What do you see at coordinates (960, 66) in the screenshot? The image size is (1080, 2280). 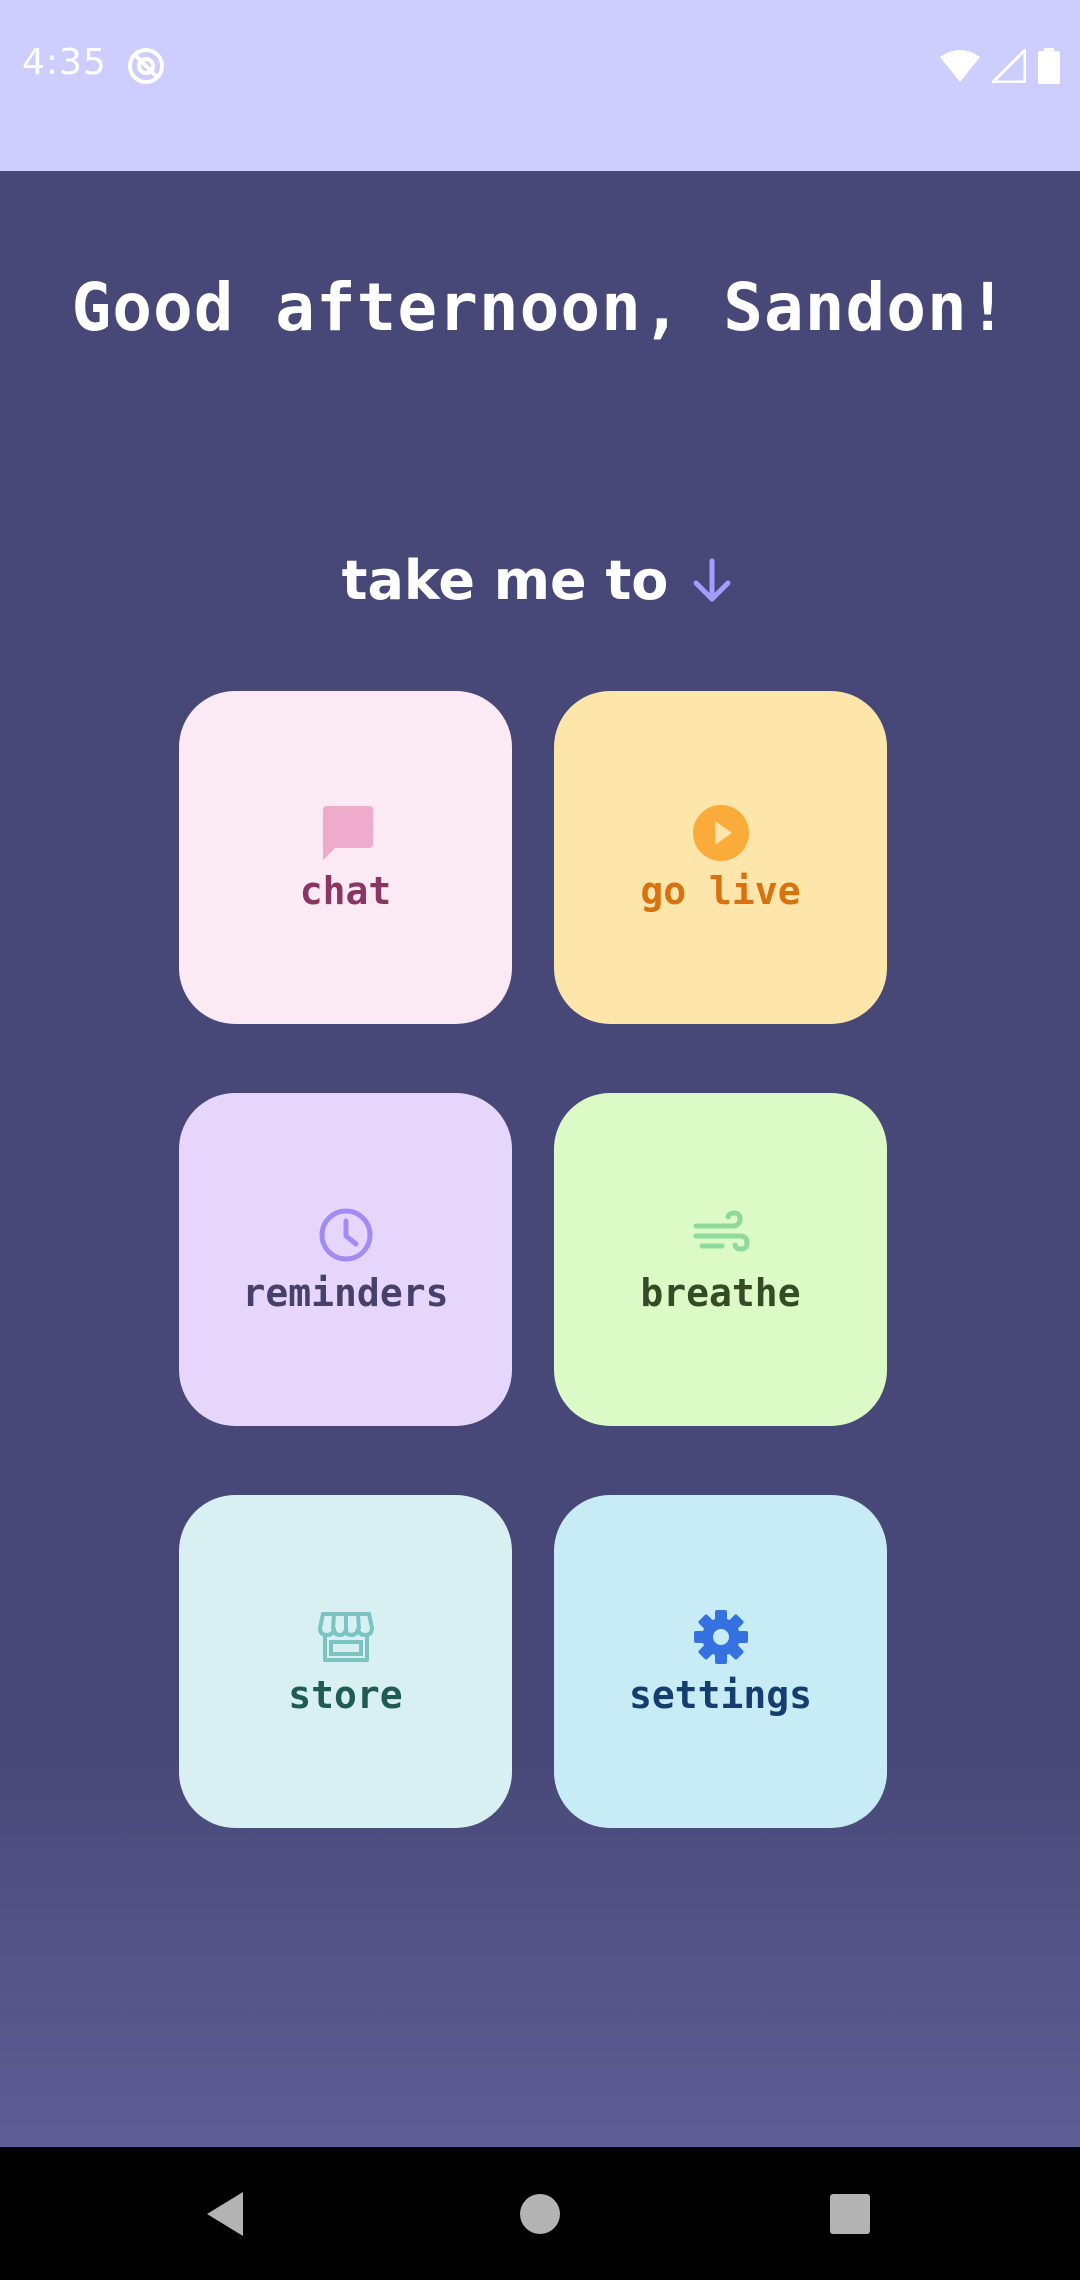 I see `wifi-icon` at bounding box center [960, 66].